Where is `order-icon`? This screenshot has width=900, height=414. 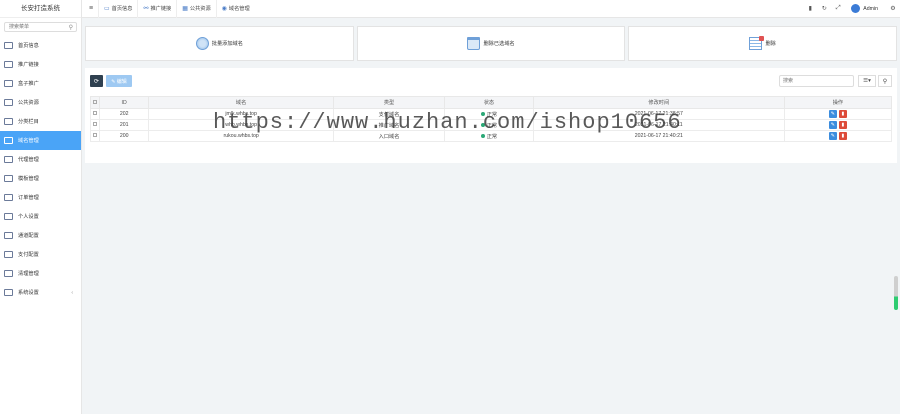
order-icon is located at coordinates (8, 197).